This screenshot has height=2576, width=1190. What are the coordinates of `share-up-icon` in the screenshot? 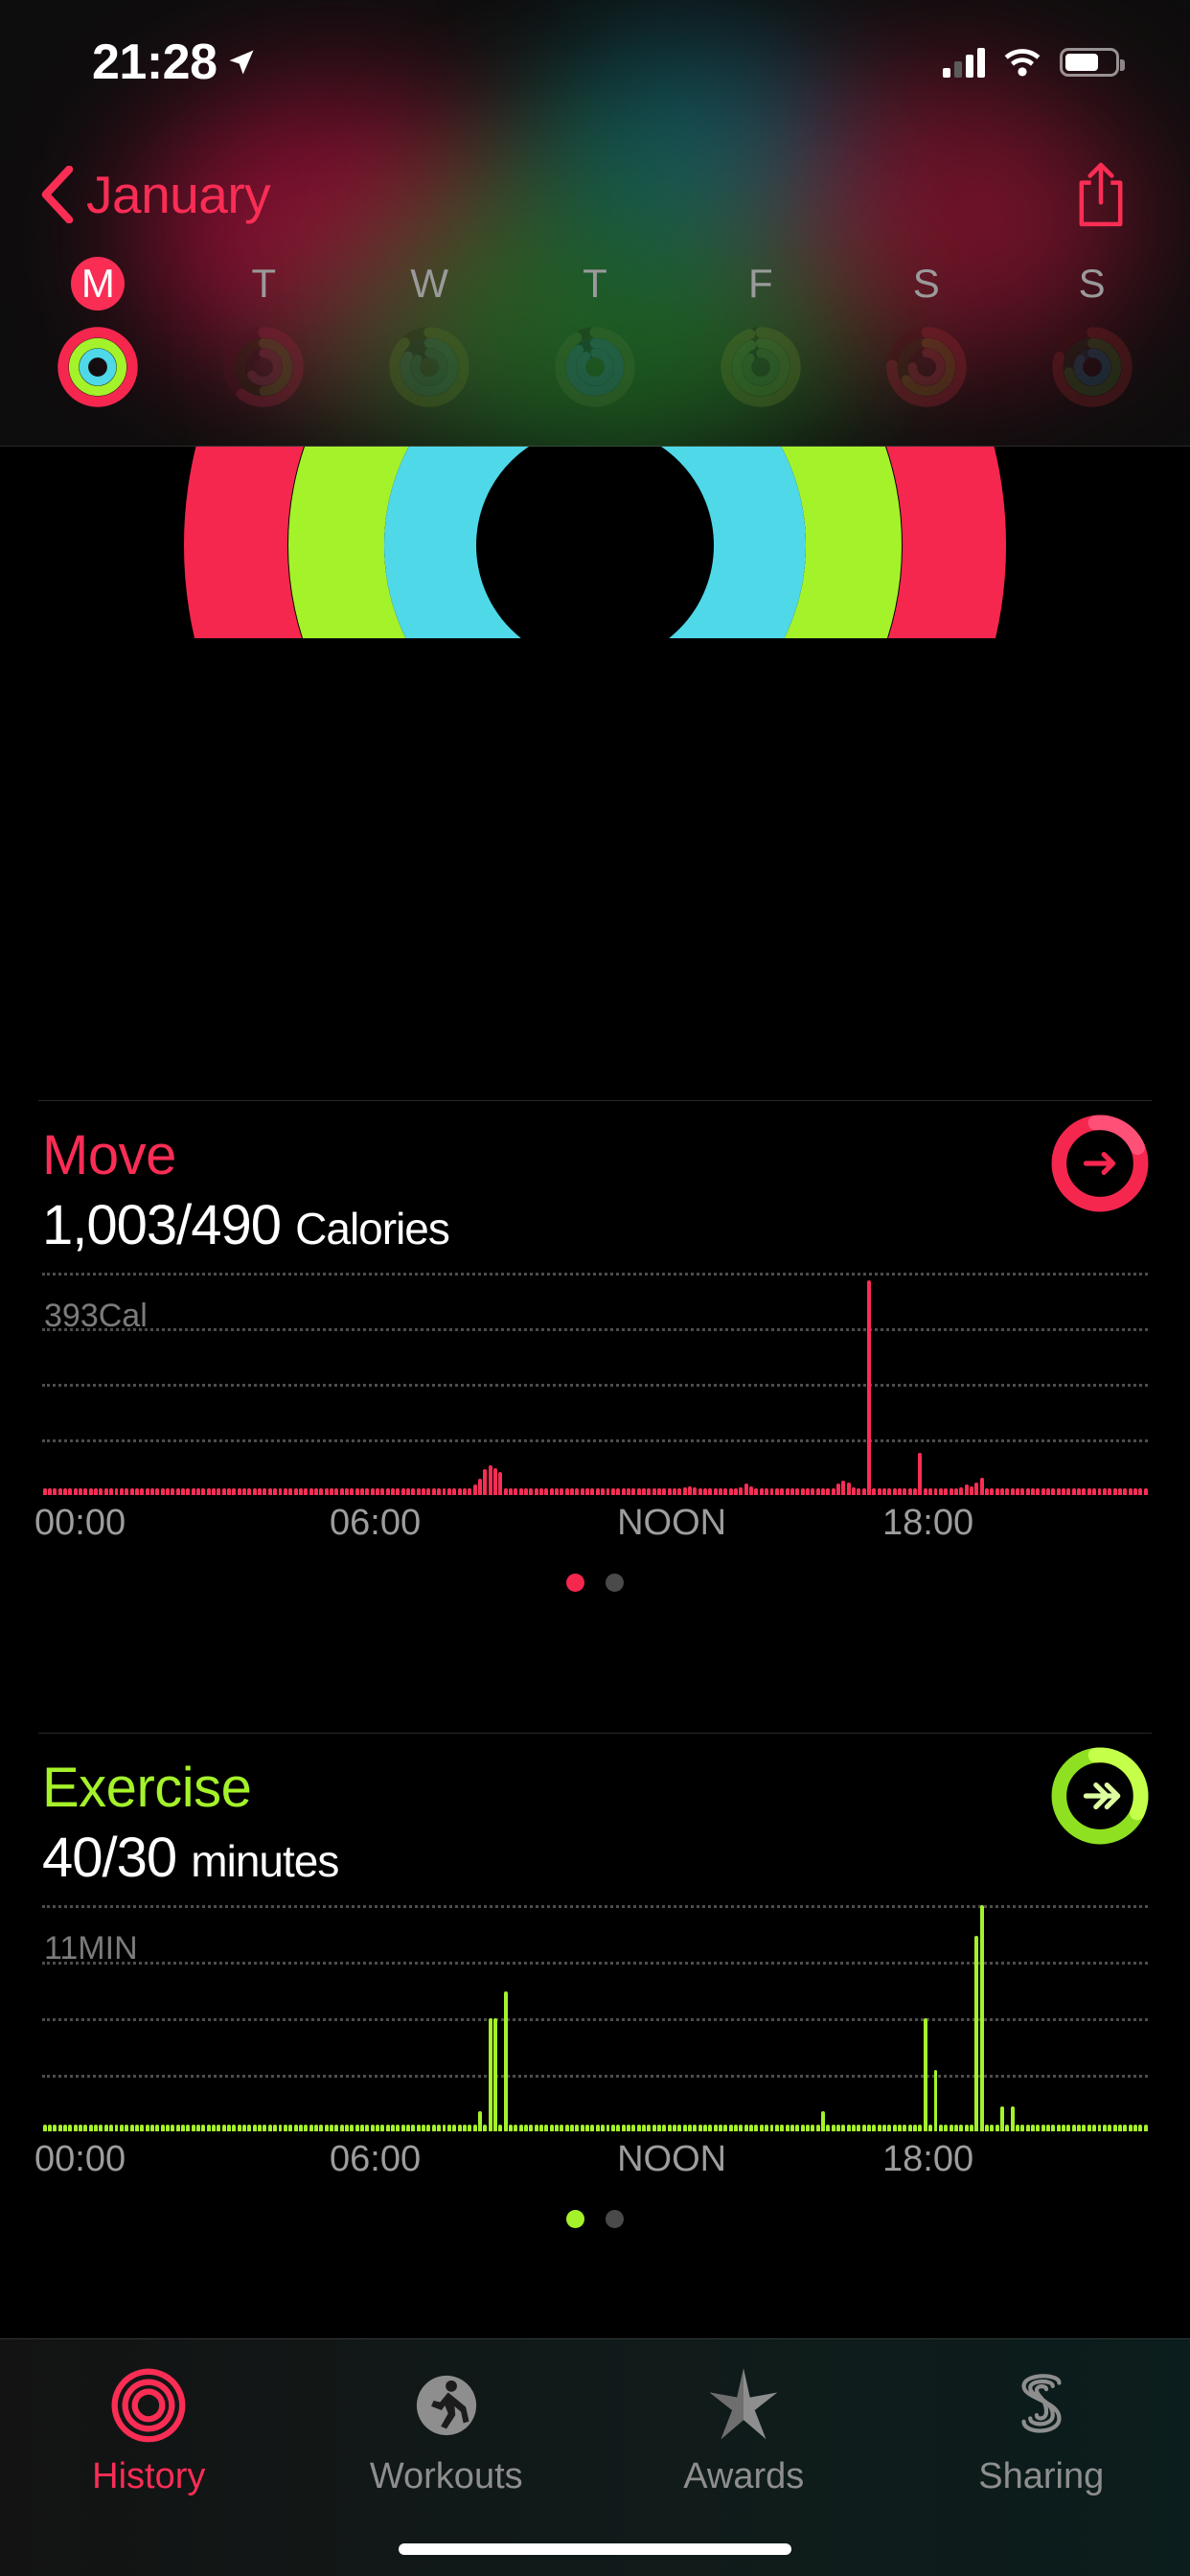 It's located at (1101, 194).